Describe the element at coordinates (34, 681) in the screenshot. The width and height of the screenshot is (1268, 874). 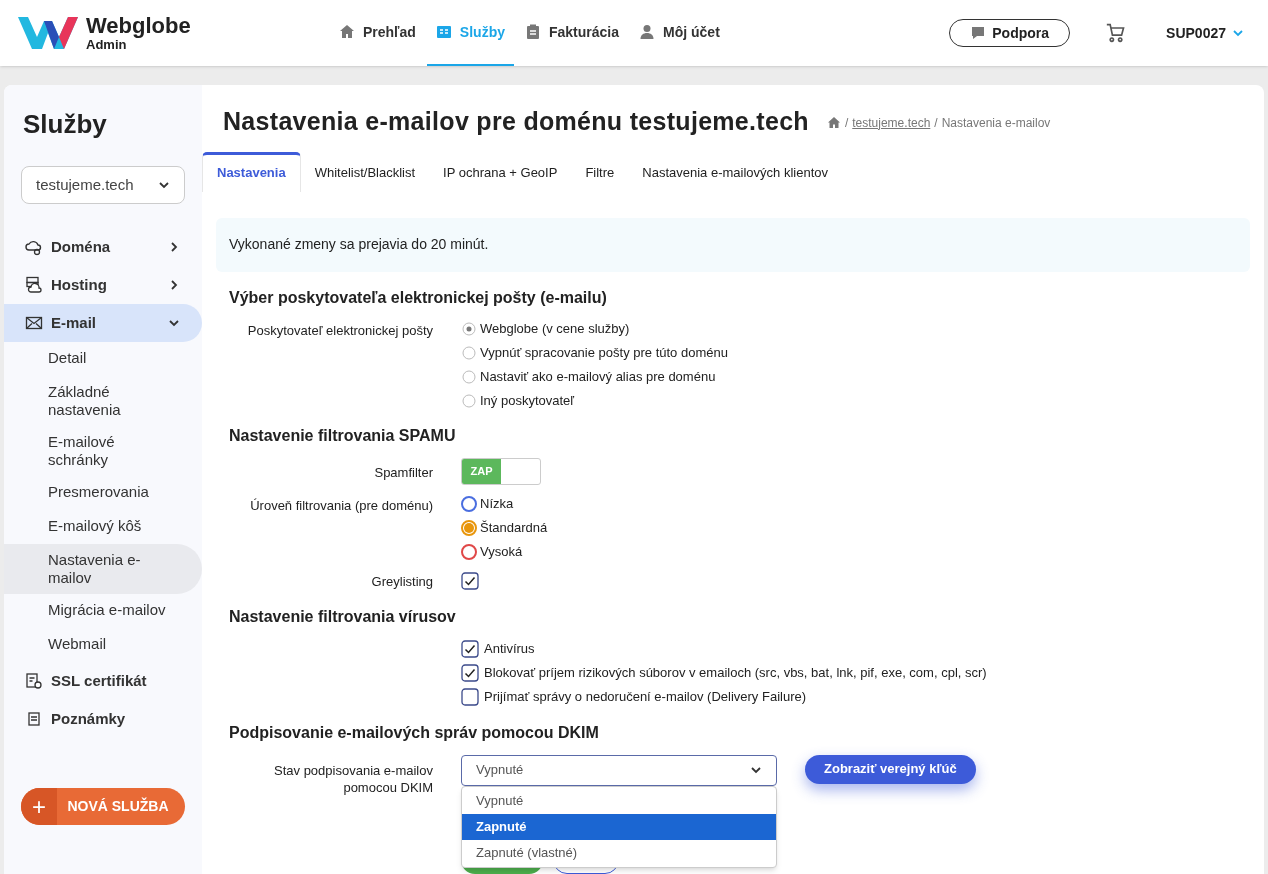
I see `certificate-icon` at that location.